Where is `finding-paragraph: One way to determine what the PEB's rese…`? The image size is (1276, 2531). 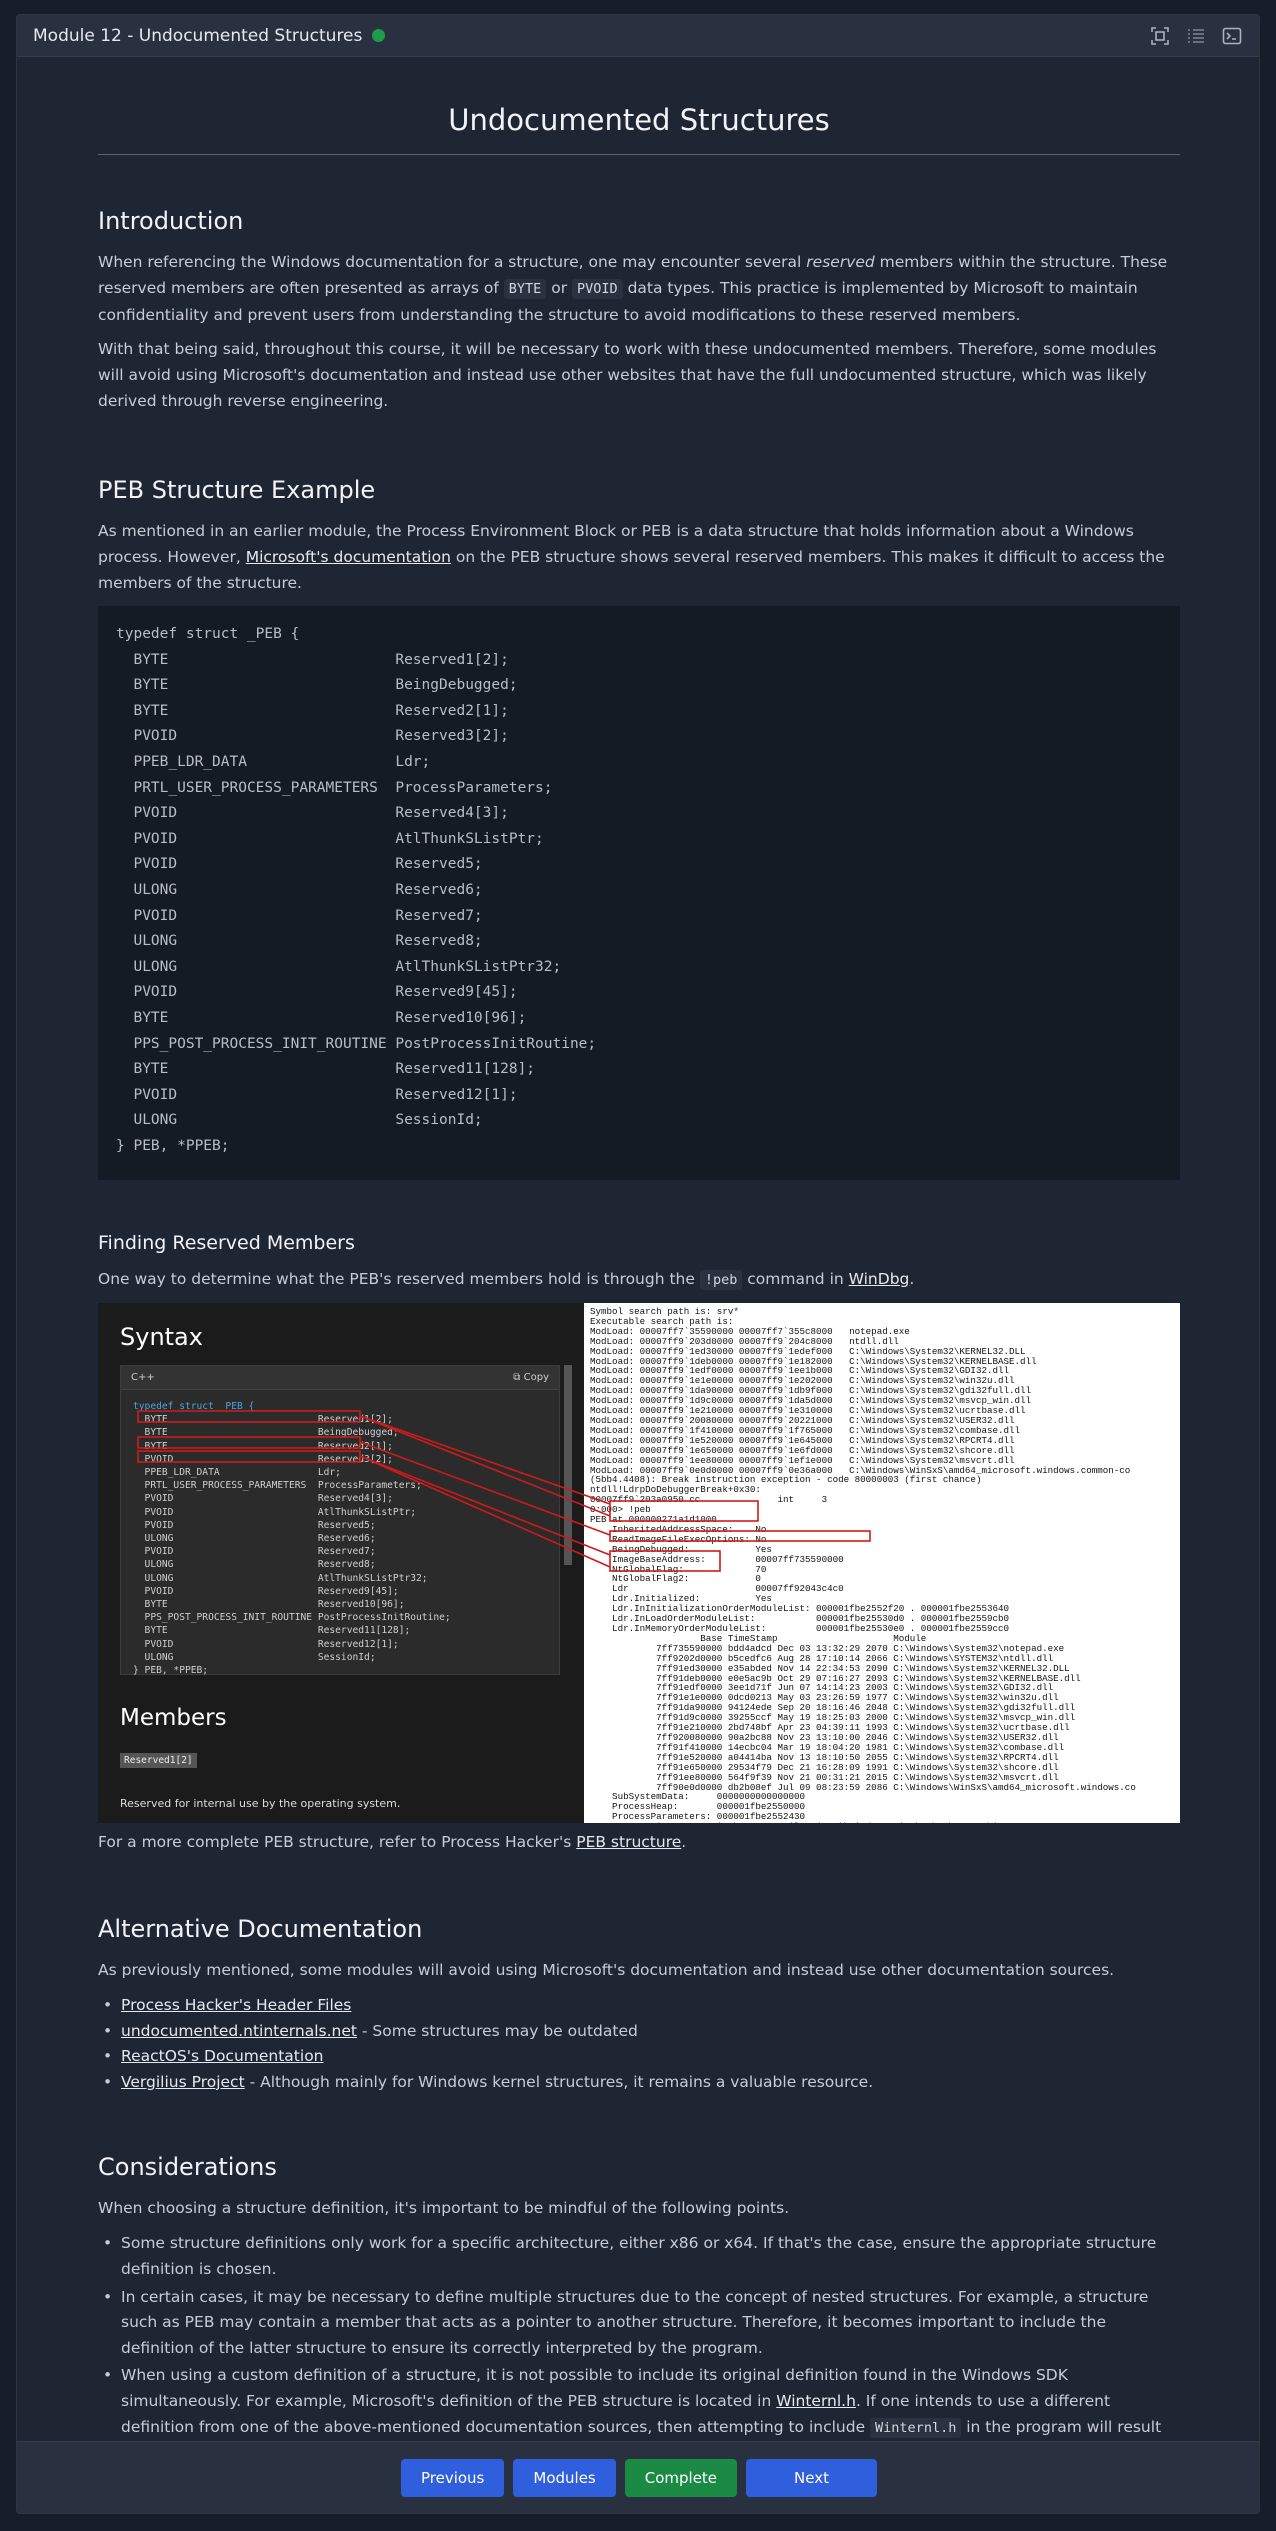
finding-paragraph: One way to determine what the PEB's rese… is located at coordinates (506, 1280).